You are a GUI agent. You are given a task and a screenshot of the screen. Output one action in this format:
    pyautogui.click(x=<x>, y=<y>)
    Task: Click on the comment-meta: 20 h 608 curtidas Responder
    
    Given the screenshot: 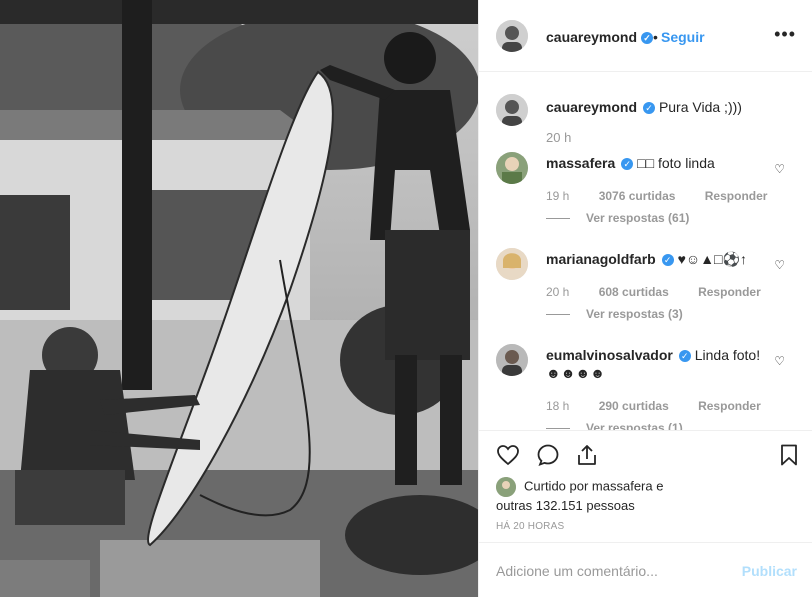 What is the action you would take?
    pyautogui.click(x=666, y=292)
    